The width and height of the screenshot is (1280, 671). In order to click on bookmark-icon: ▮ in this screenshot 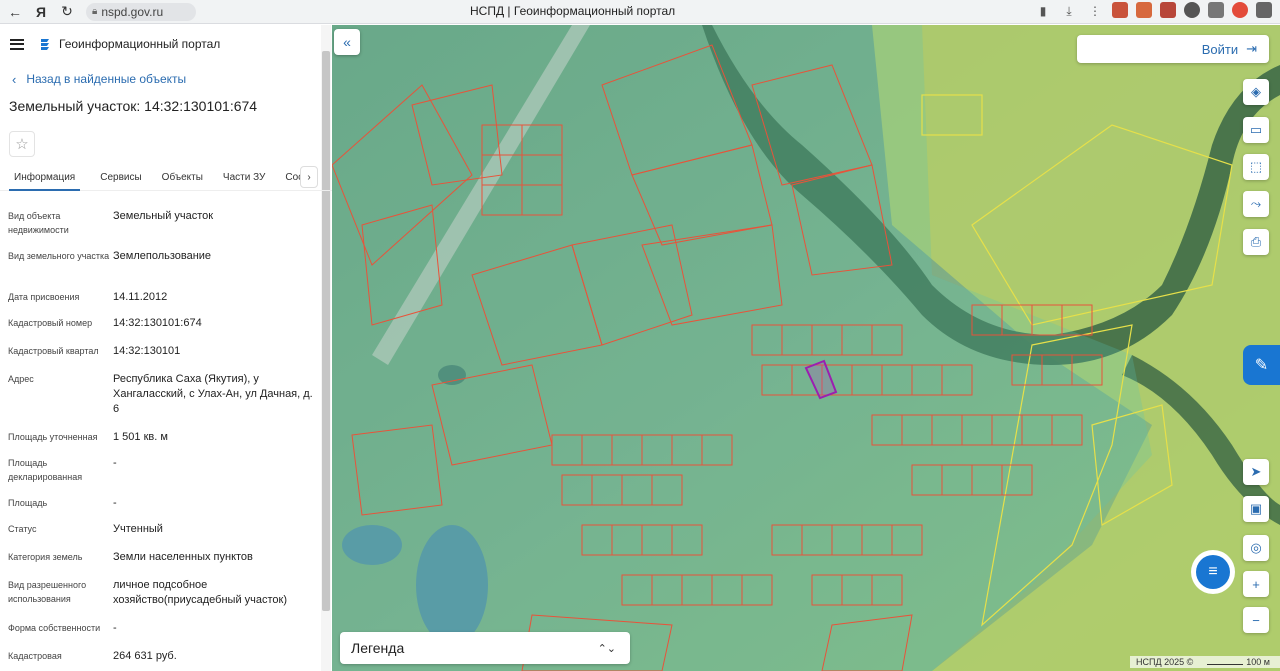, I will do `click(1043, 11)`.